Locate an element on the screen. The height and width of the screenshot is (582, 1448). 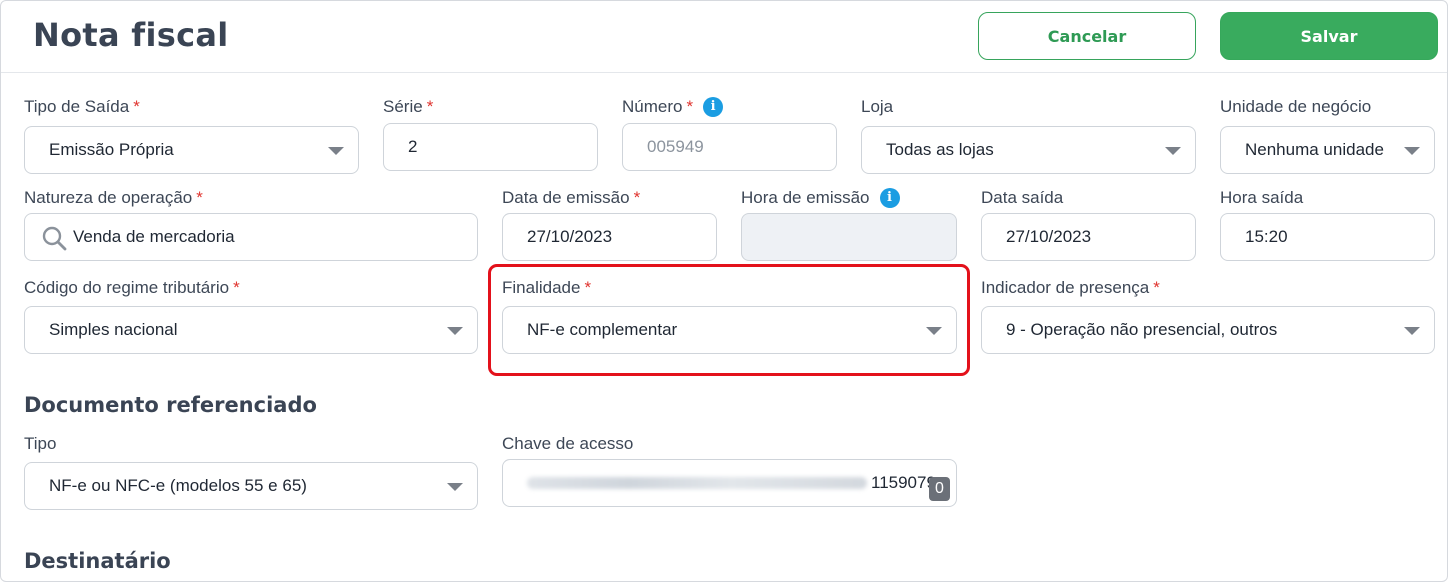
doc-tipo-select: NF-e ou NFC-e (modelos 55 e 65) is located at coordinates (251, 486).